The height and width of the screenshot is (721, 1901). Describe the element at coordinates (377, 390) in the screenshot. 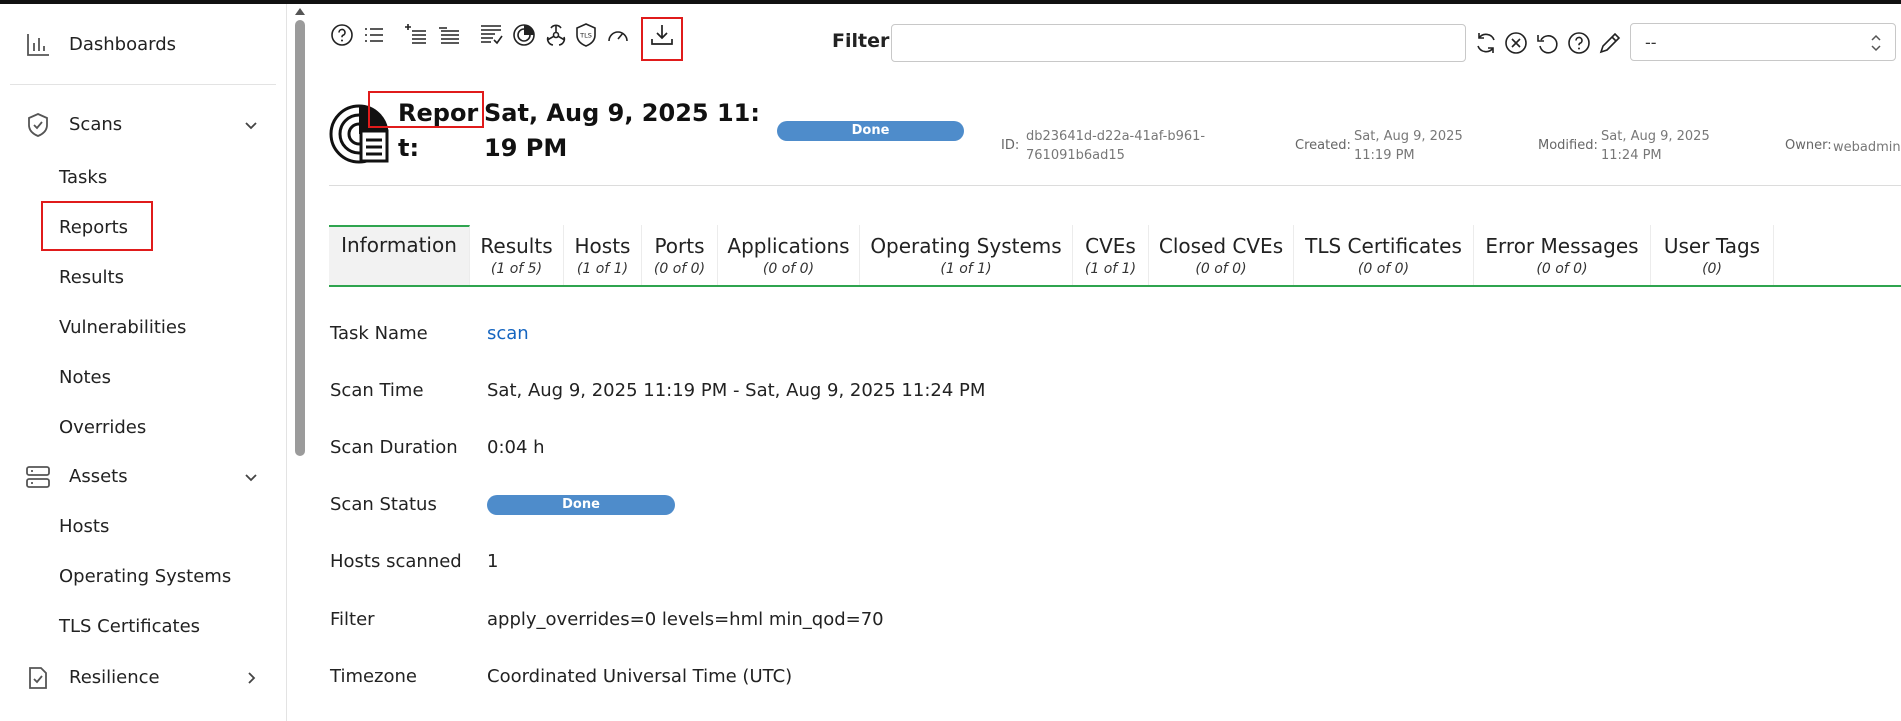

I see `scan-time-label: Scan Time` at that location.